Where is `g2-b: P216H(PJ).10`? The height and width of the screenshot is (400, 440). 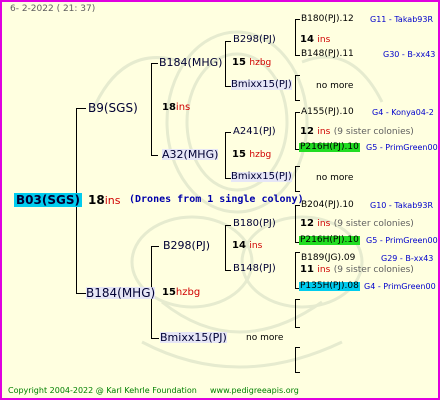 g2-b: P216H(PJ).10 is located at coordinates (329, 147).